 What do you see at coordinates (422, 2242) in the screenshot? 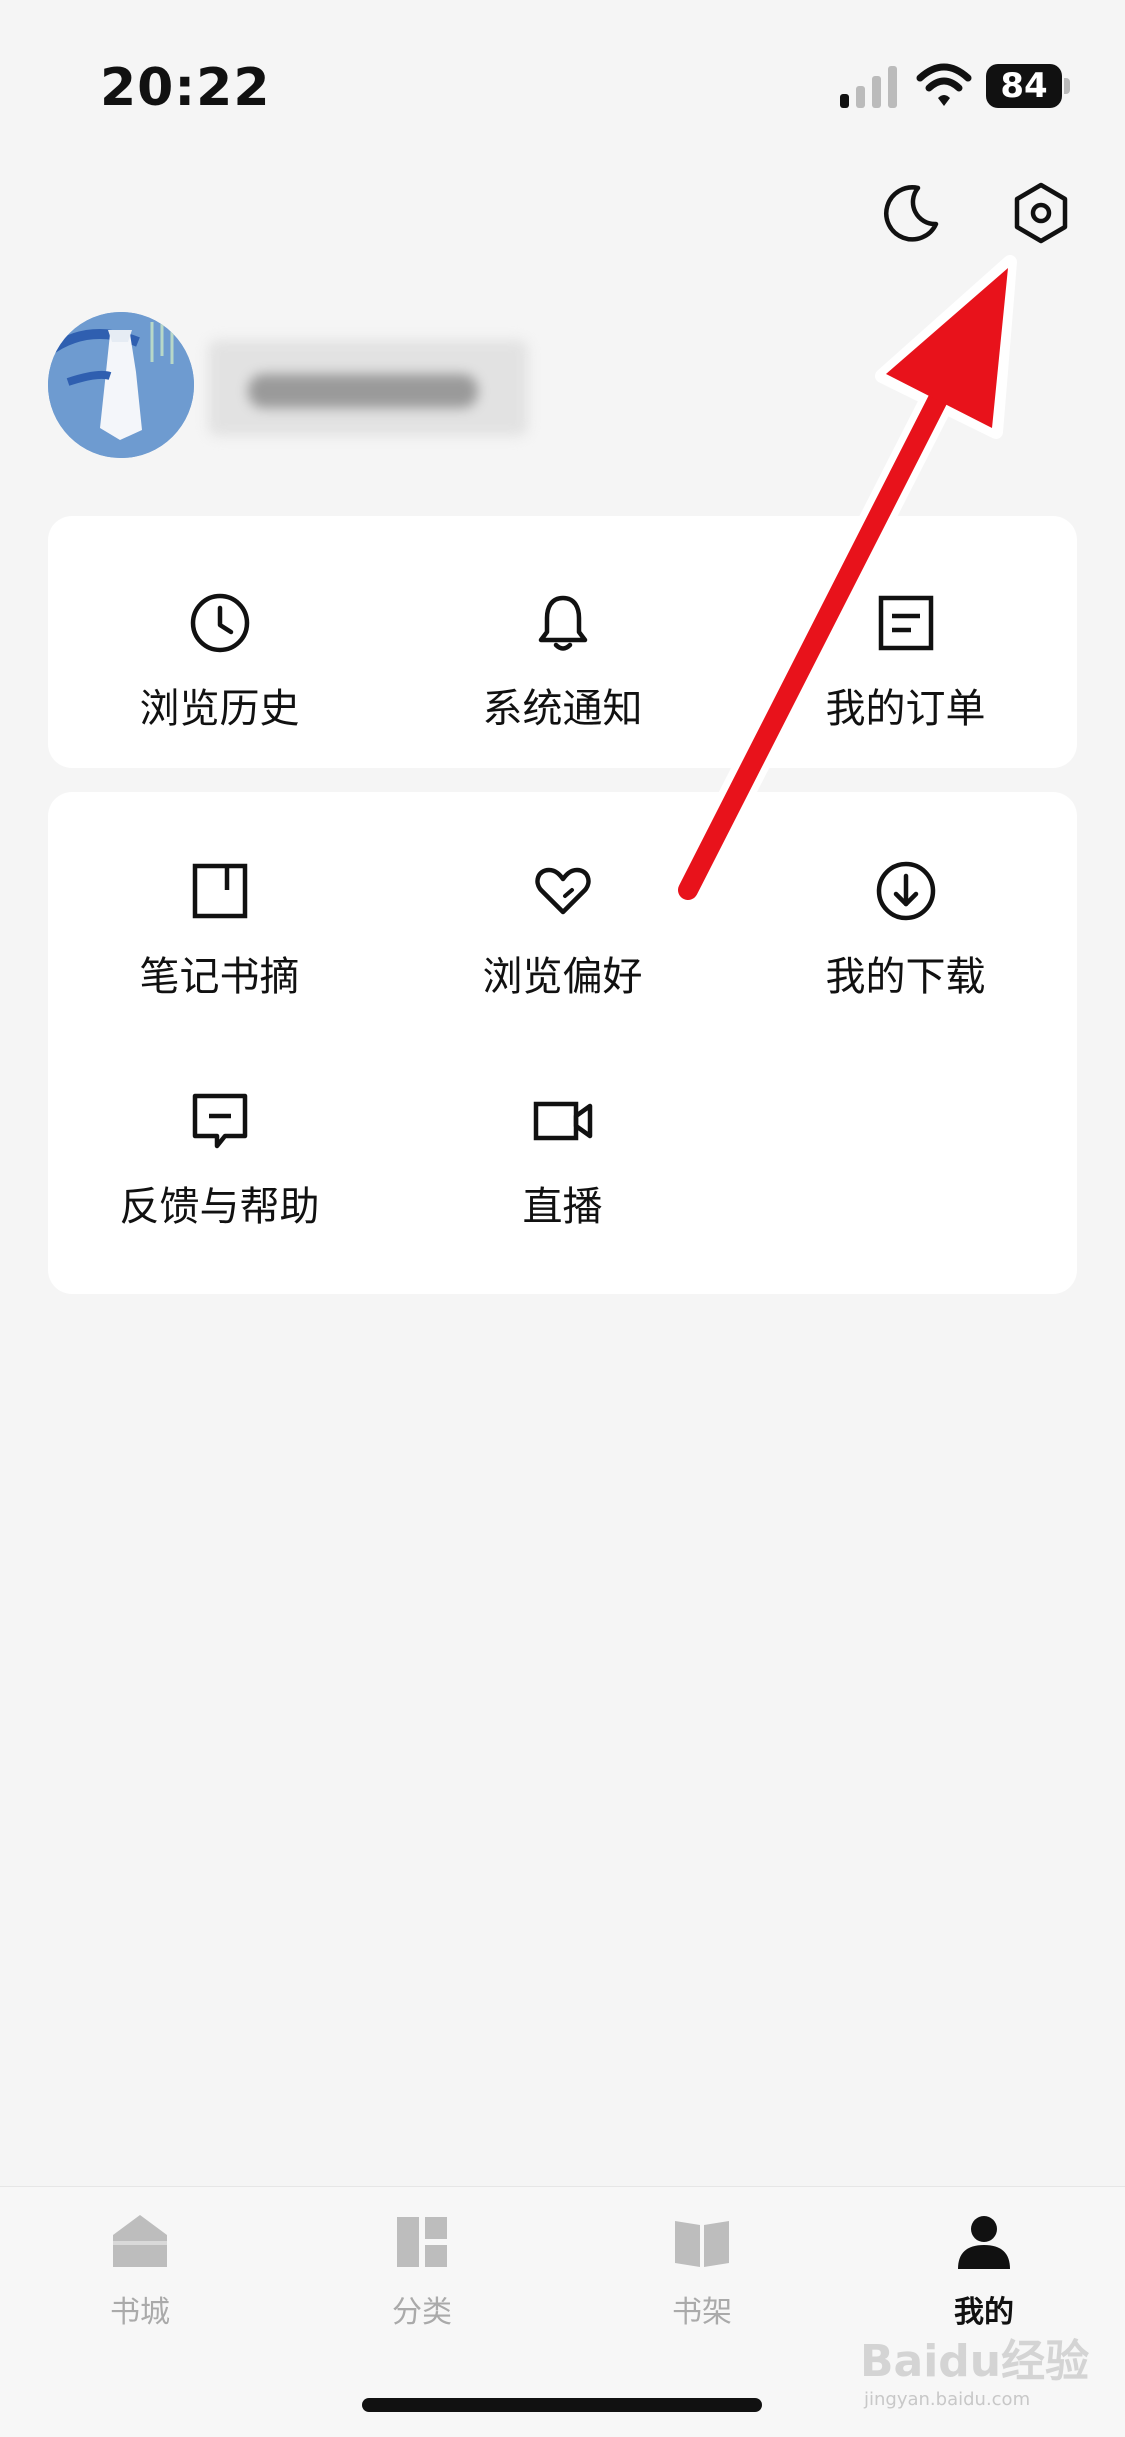
I see `category-icon` at bounding box center [422, 2242].